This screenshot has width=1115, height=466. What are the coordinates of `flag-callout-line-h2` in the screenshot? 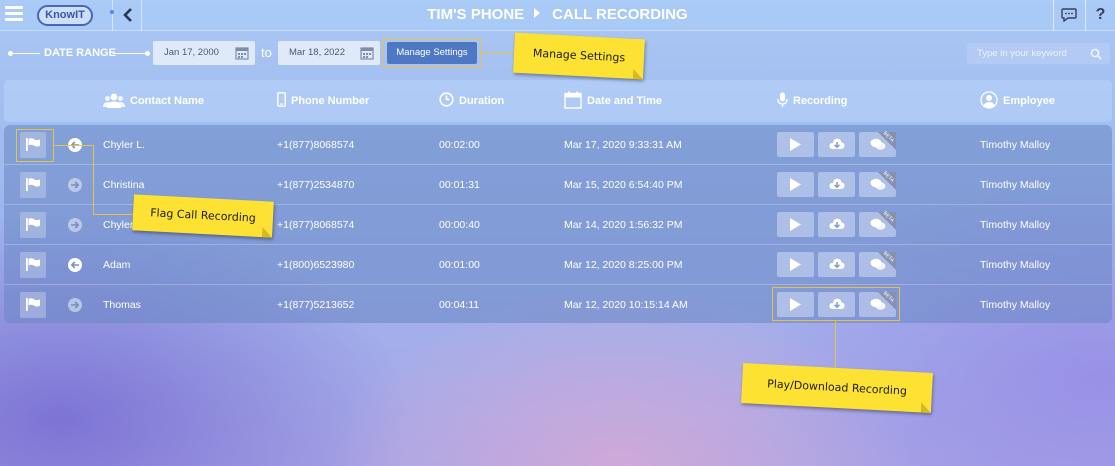 It's located at (114, 214).